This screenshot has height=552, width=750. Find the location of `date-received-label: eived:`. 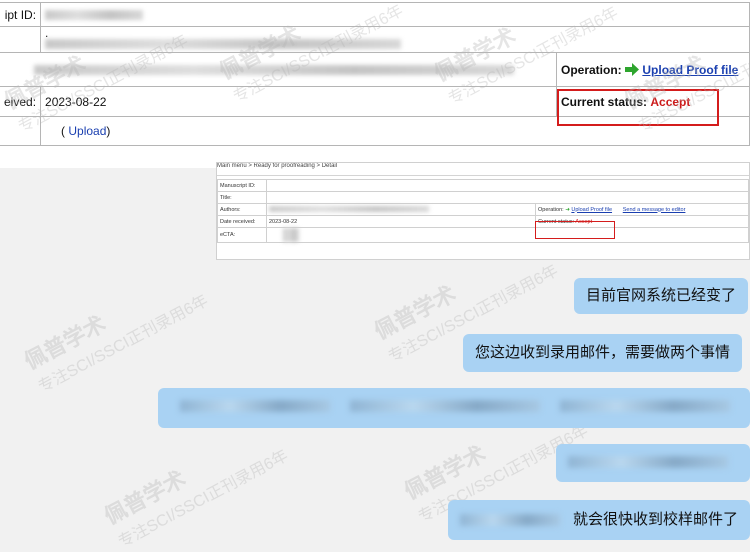

date-received-label: eived: is located at coordinates (21, 101).